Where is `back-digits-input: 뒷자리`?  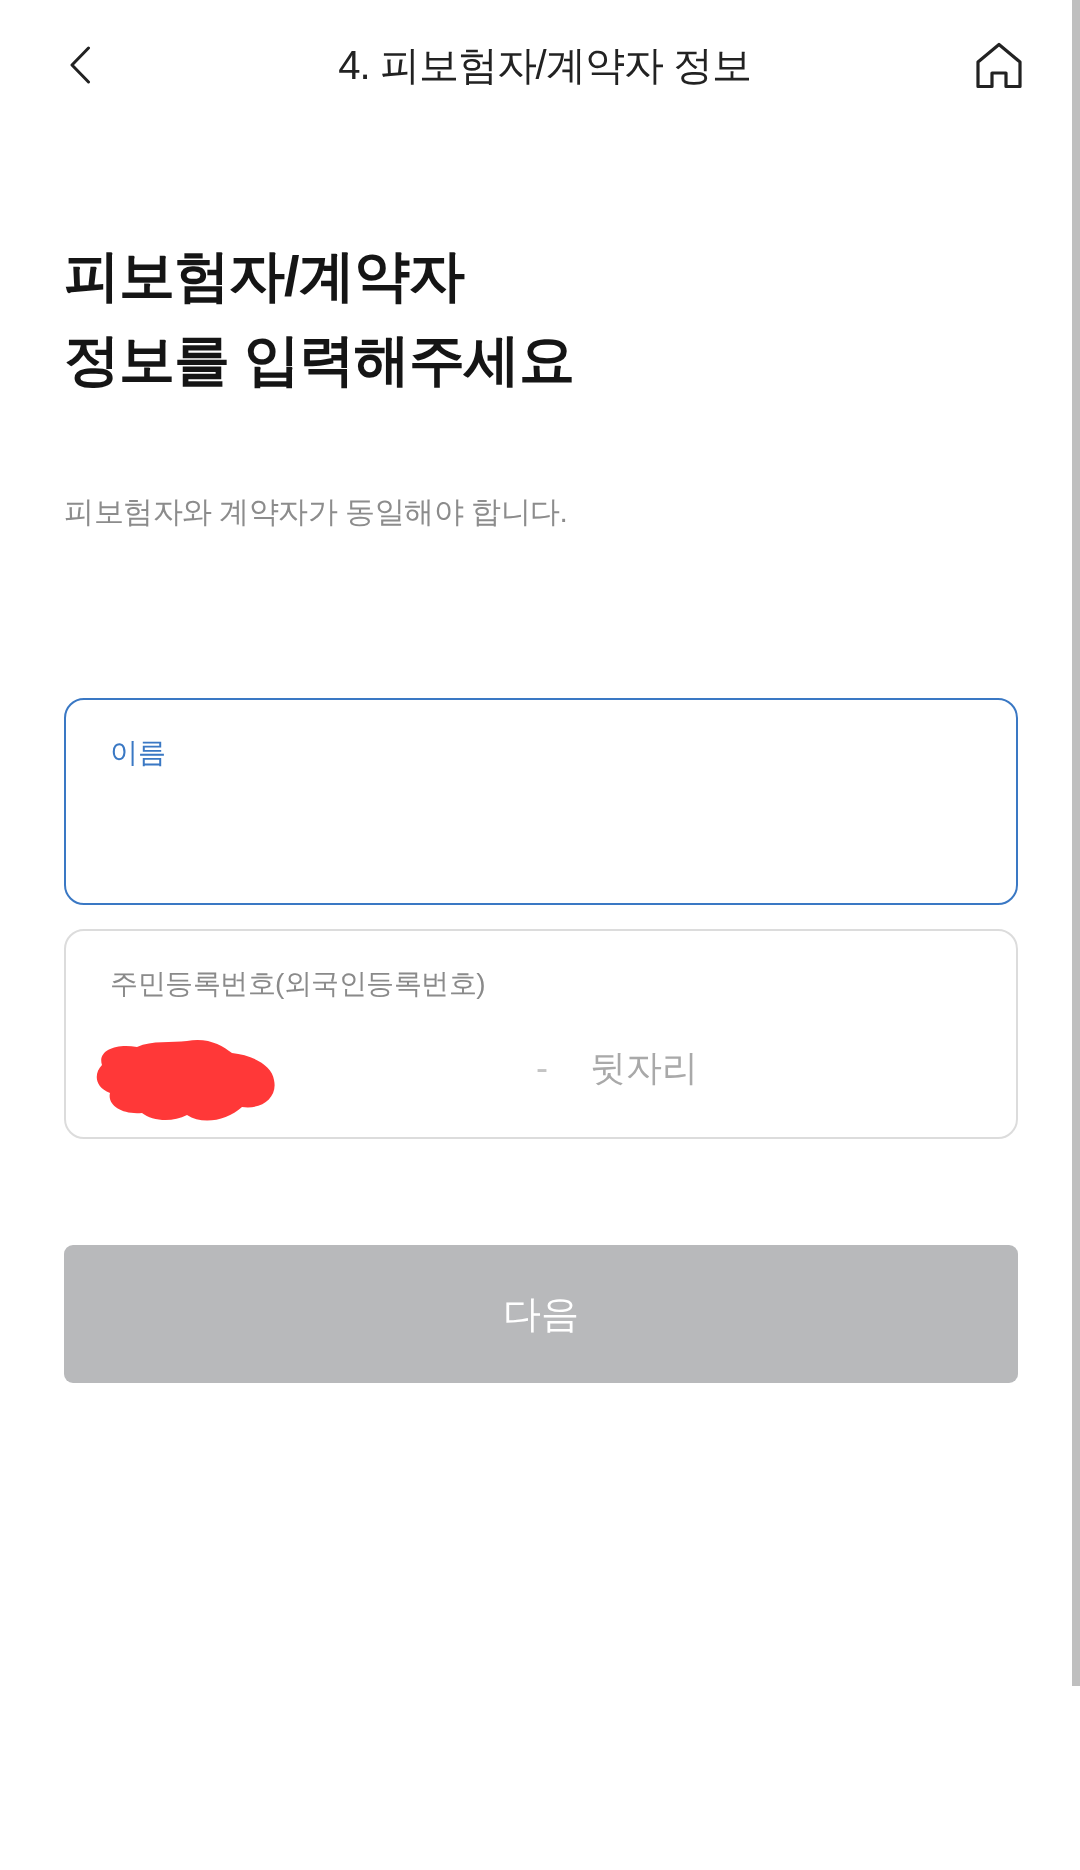 back-digits-input: 뒷자리 is located at coordinates (740, 1068).